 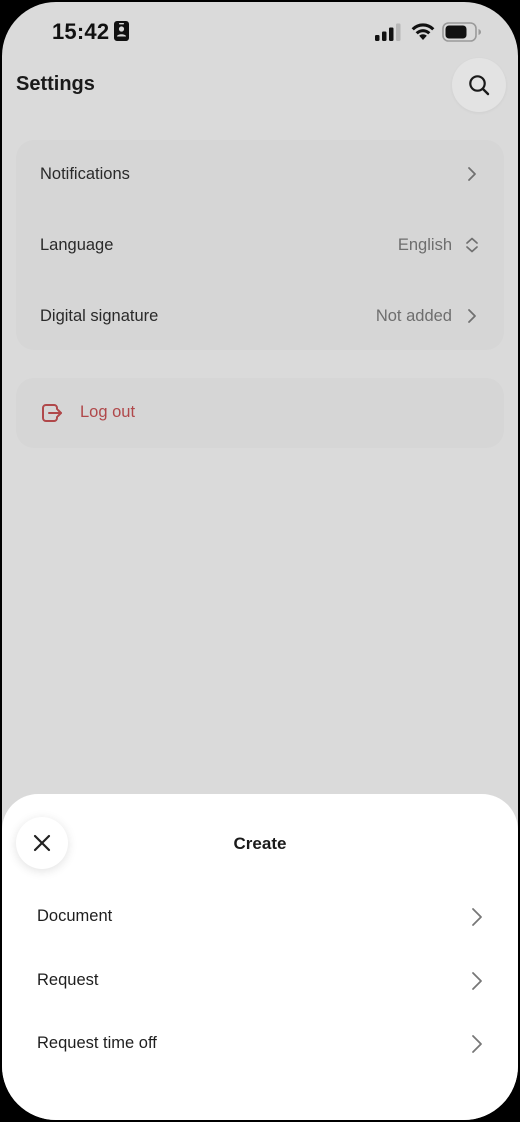 I want to click on wifi-icon, so click(x=423, y=31).